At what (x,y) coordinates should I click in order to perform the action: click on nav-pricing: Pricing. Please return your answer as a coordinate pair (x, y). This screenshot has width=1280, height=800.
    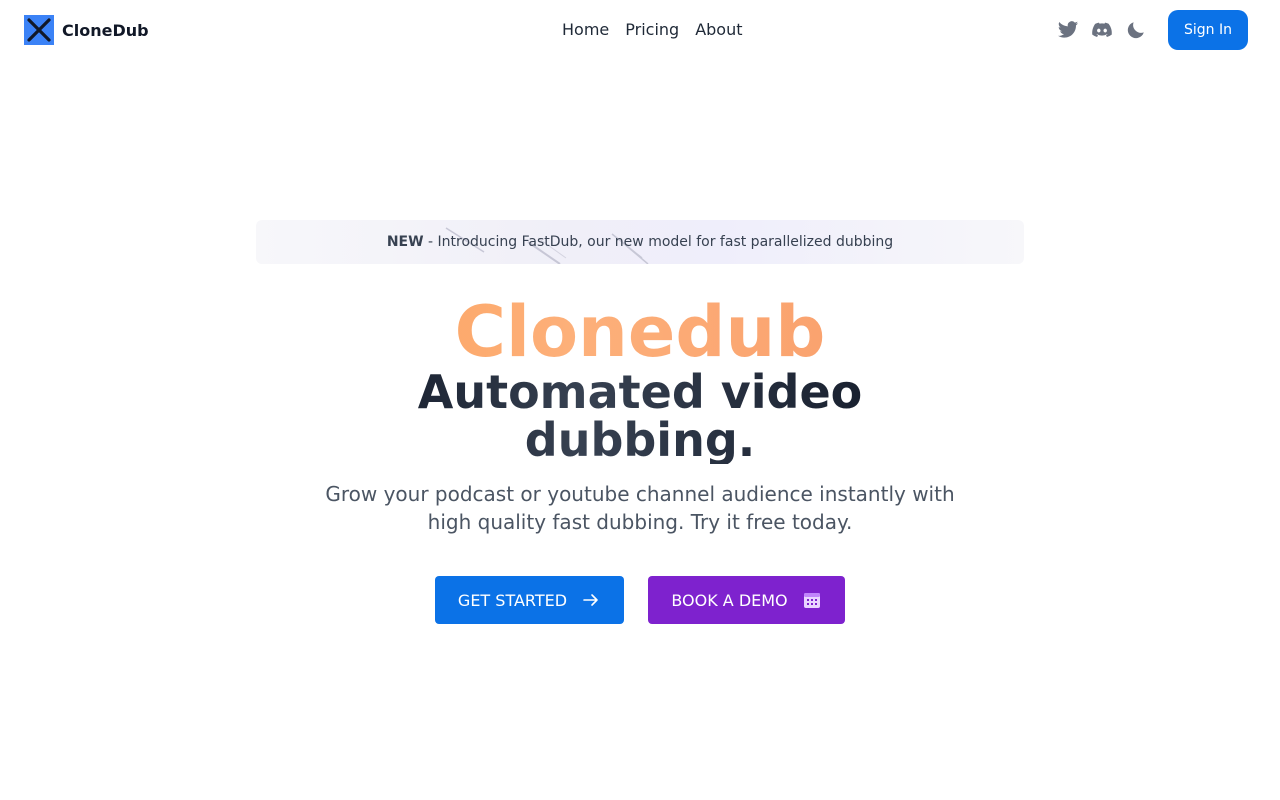
    Looking at the image, I should click on (652, 30).